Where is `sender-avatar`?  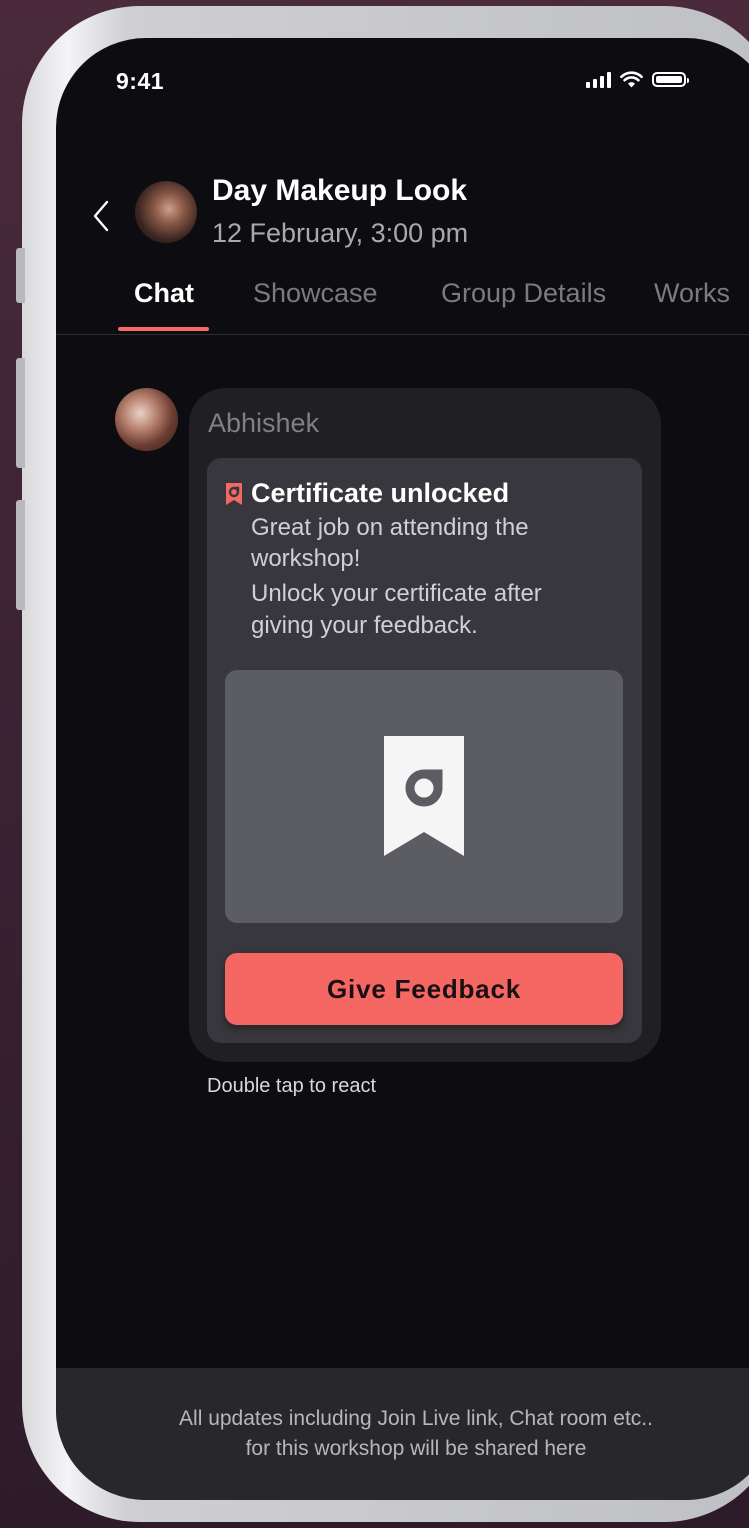
sender-avatar is located at coordinates (146, 419).